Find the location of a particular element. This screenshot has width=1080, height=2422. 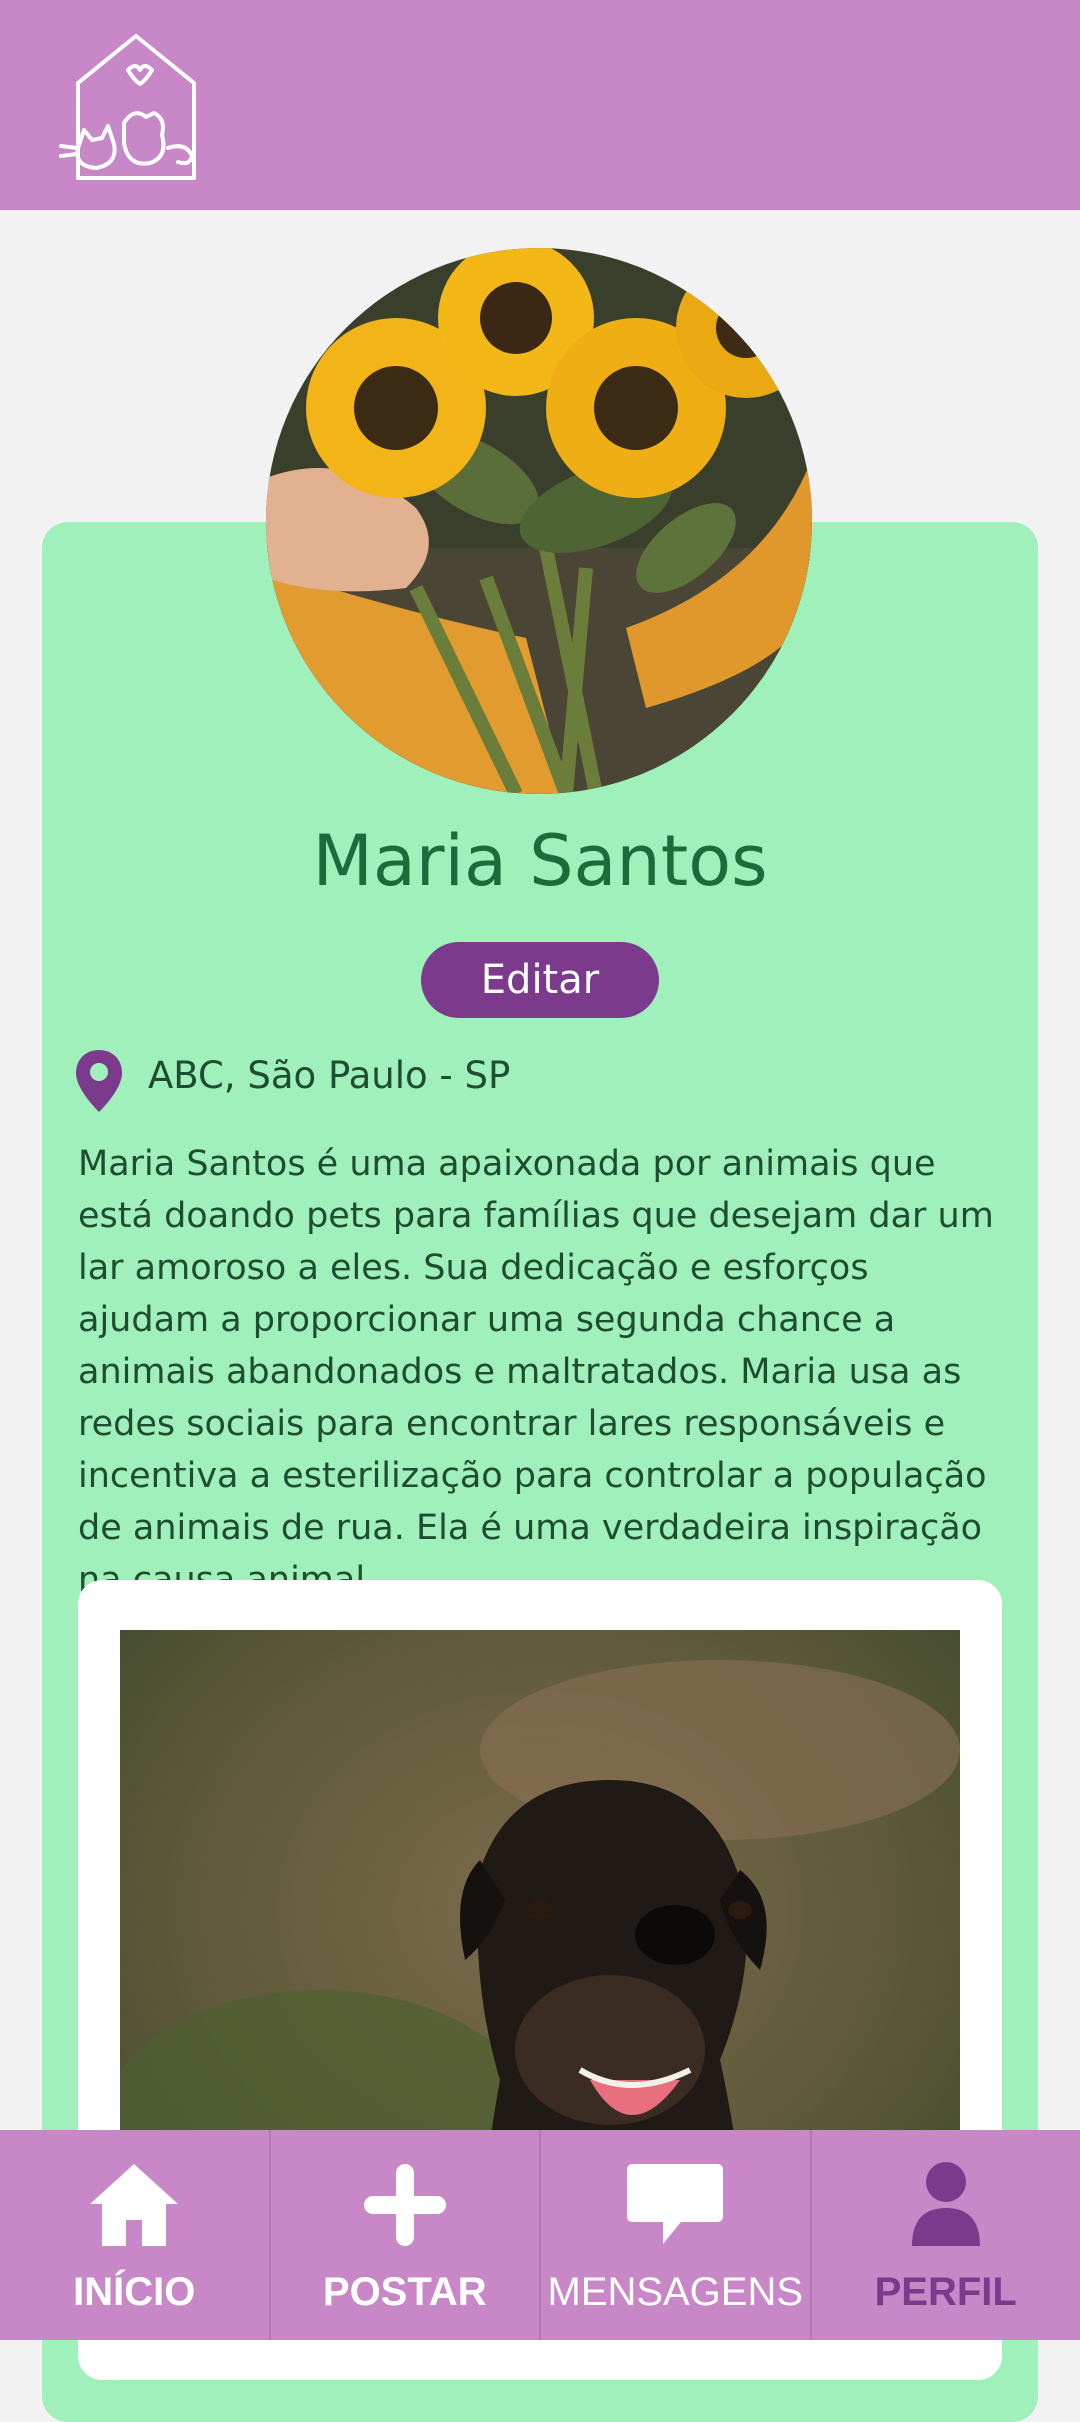

nav-item-inicio: INÍCIO is located at coordinates (135, 2235).